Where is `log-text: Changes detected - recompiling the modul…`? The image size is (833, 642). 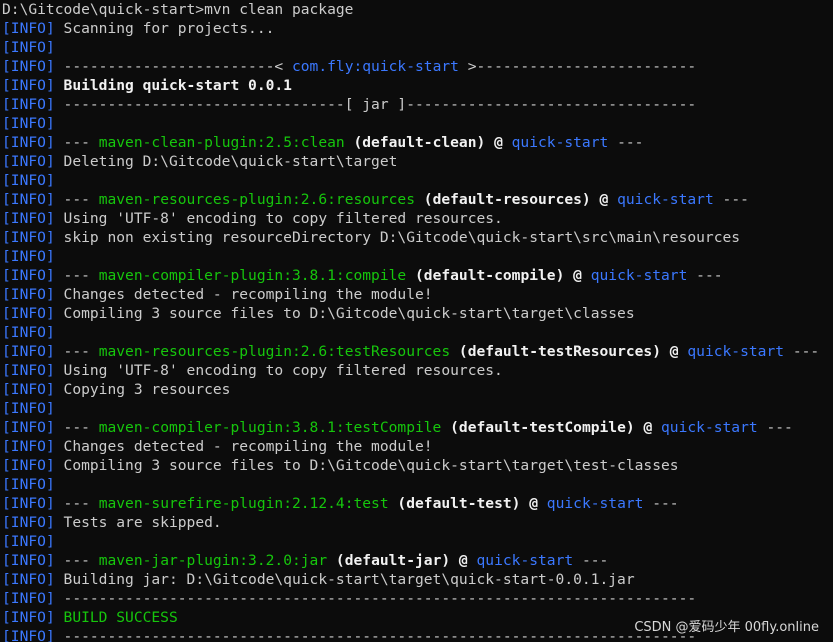 log-text: Changes detected - recompiling the modul… is located at coordinates (248, 294).